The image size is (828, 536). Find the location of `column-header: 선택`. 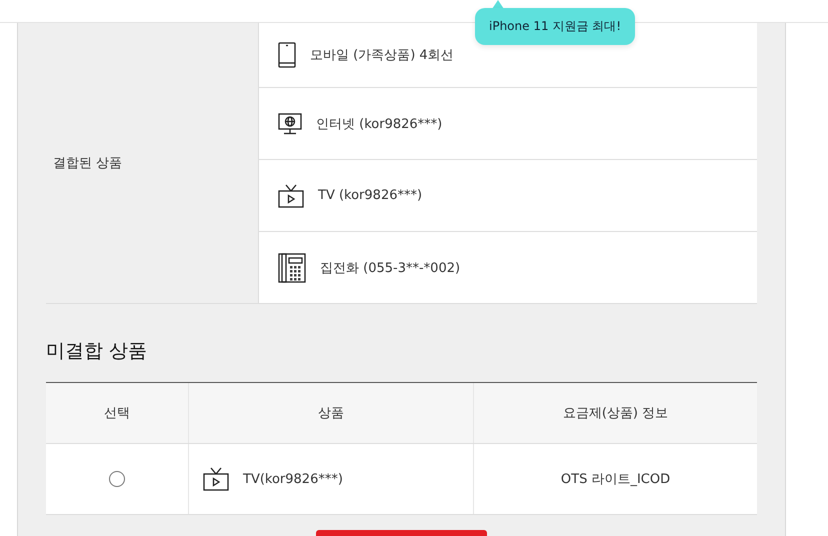

column-header: 선택 is located at coordinates (117, 414).